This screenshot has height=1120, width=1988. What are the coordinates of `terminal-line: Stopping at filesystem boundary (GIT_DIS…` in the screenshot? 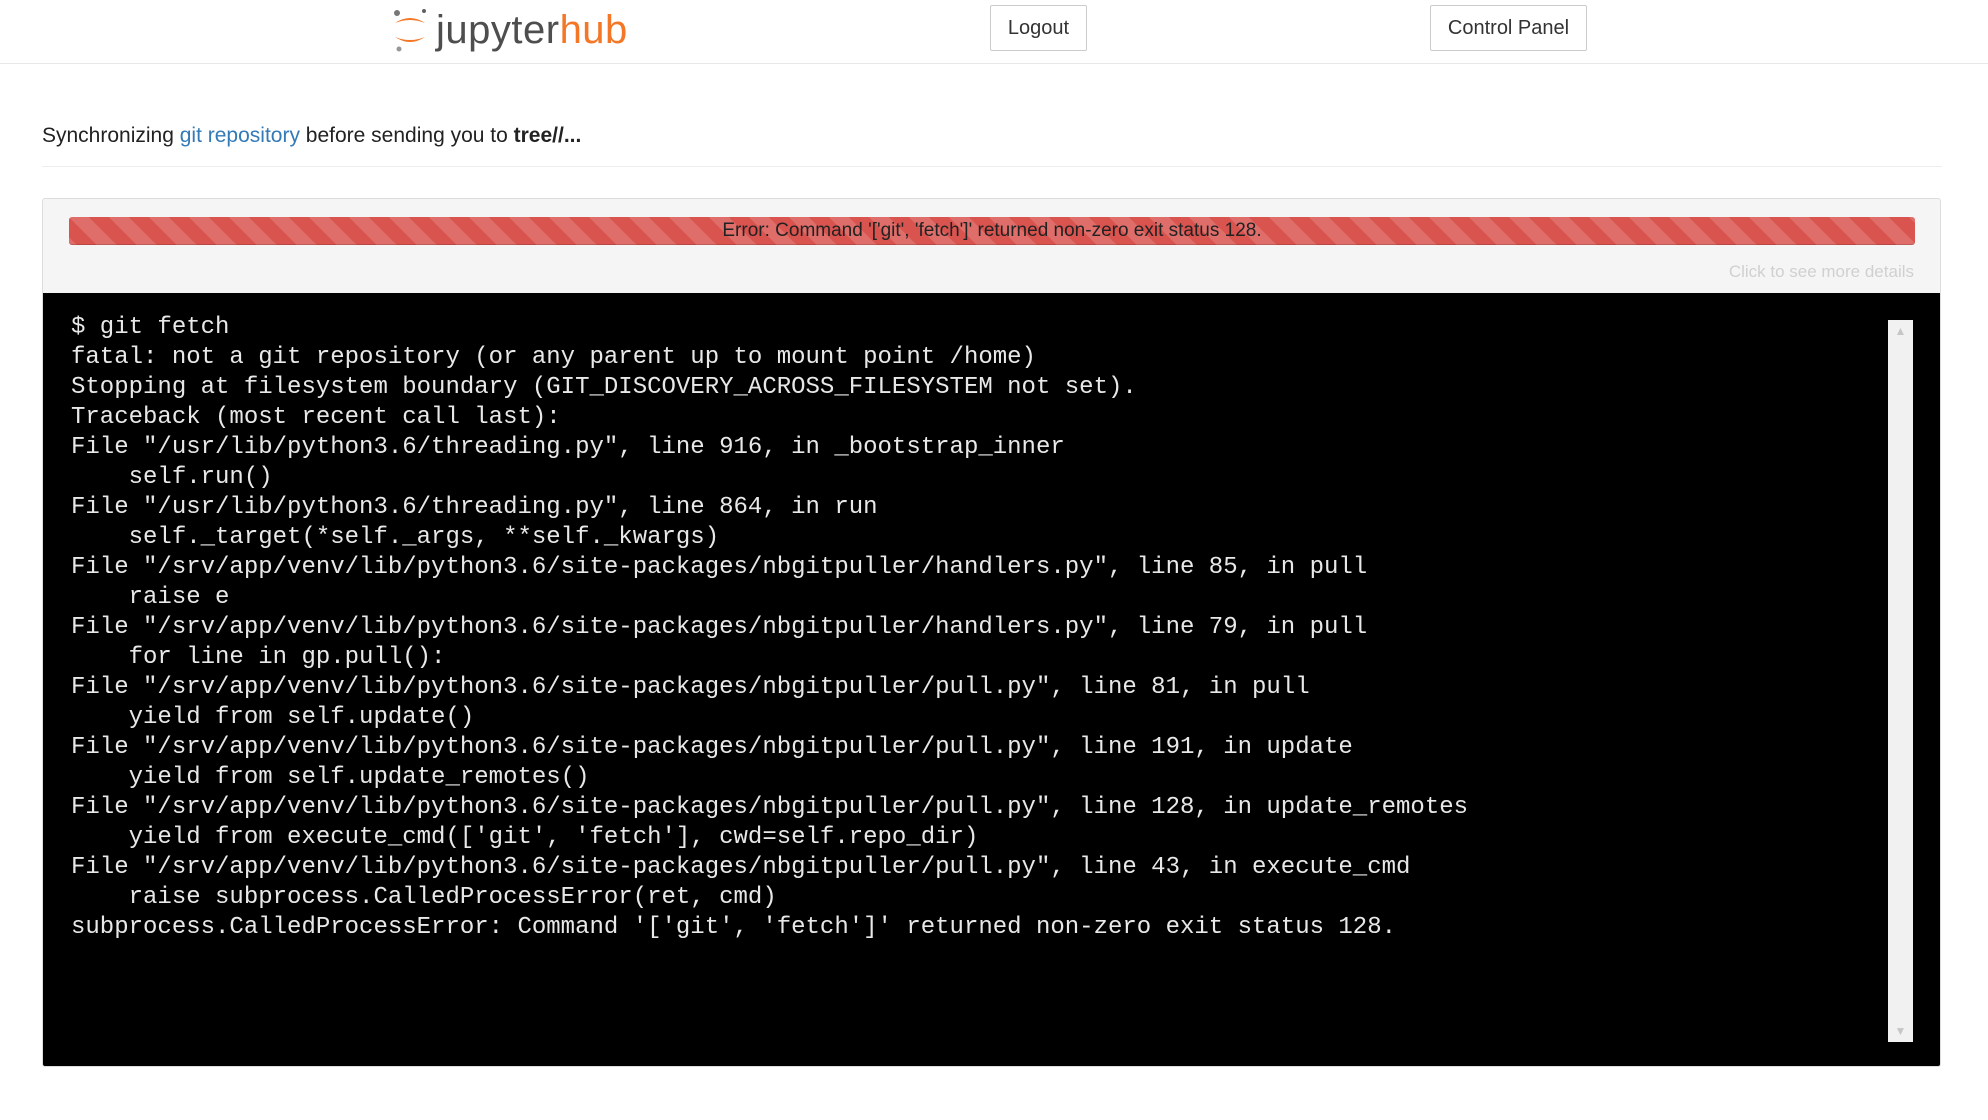 It's located at (604, 387).